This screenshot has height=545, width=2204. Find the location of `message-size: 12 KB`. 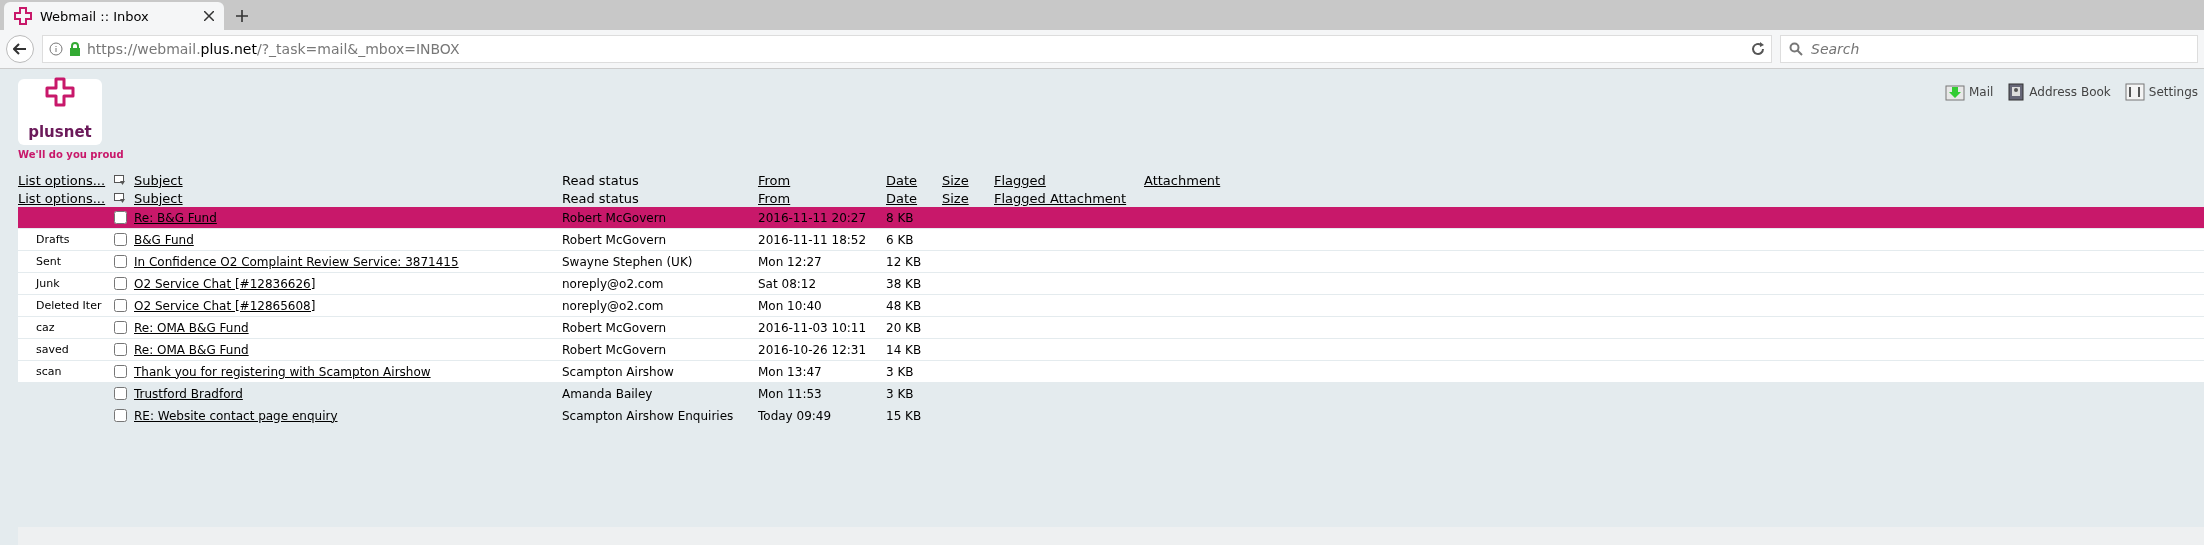

message-size: 12 KB is located at coordinates (904, 261).